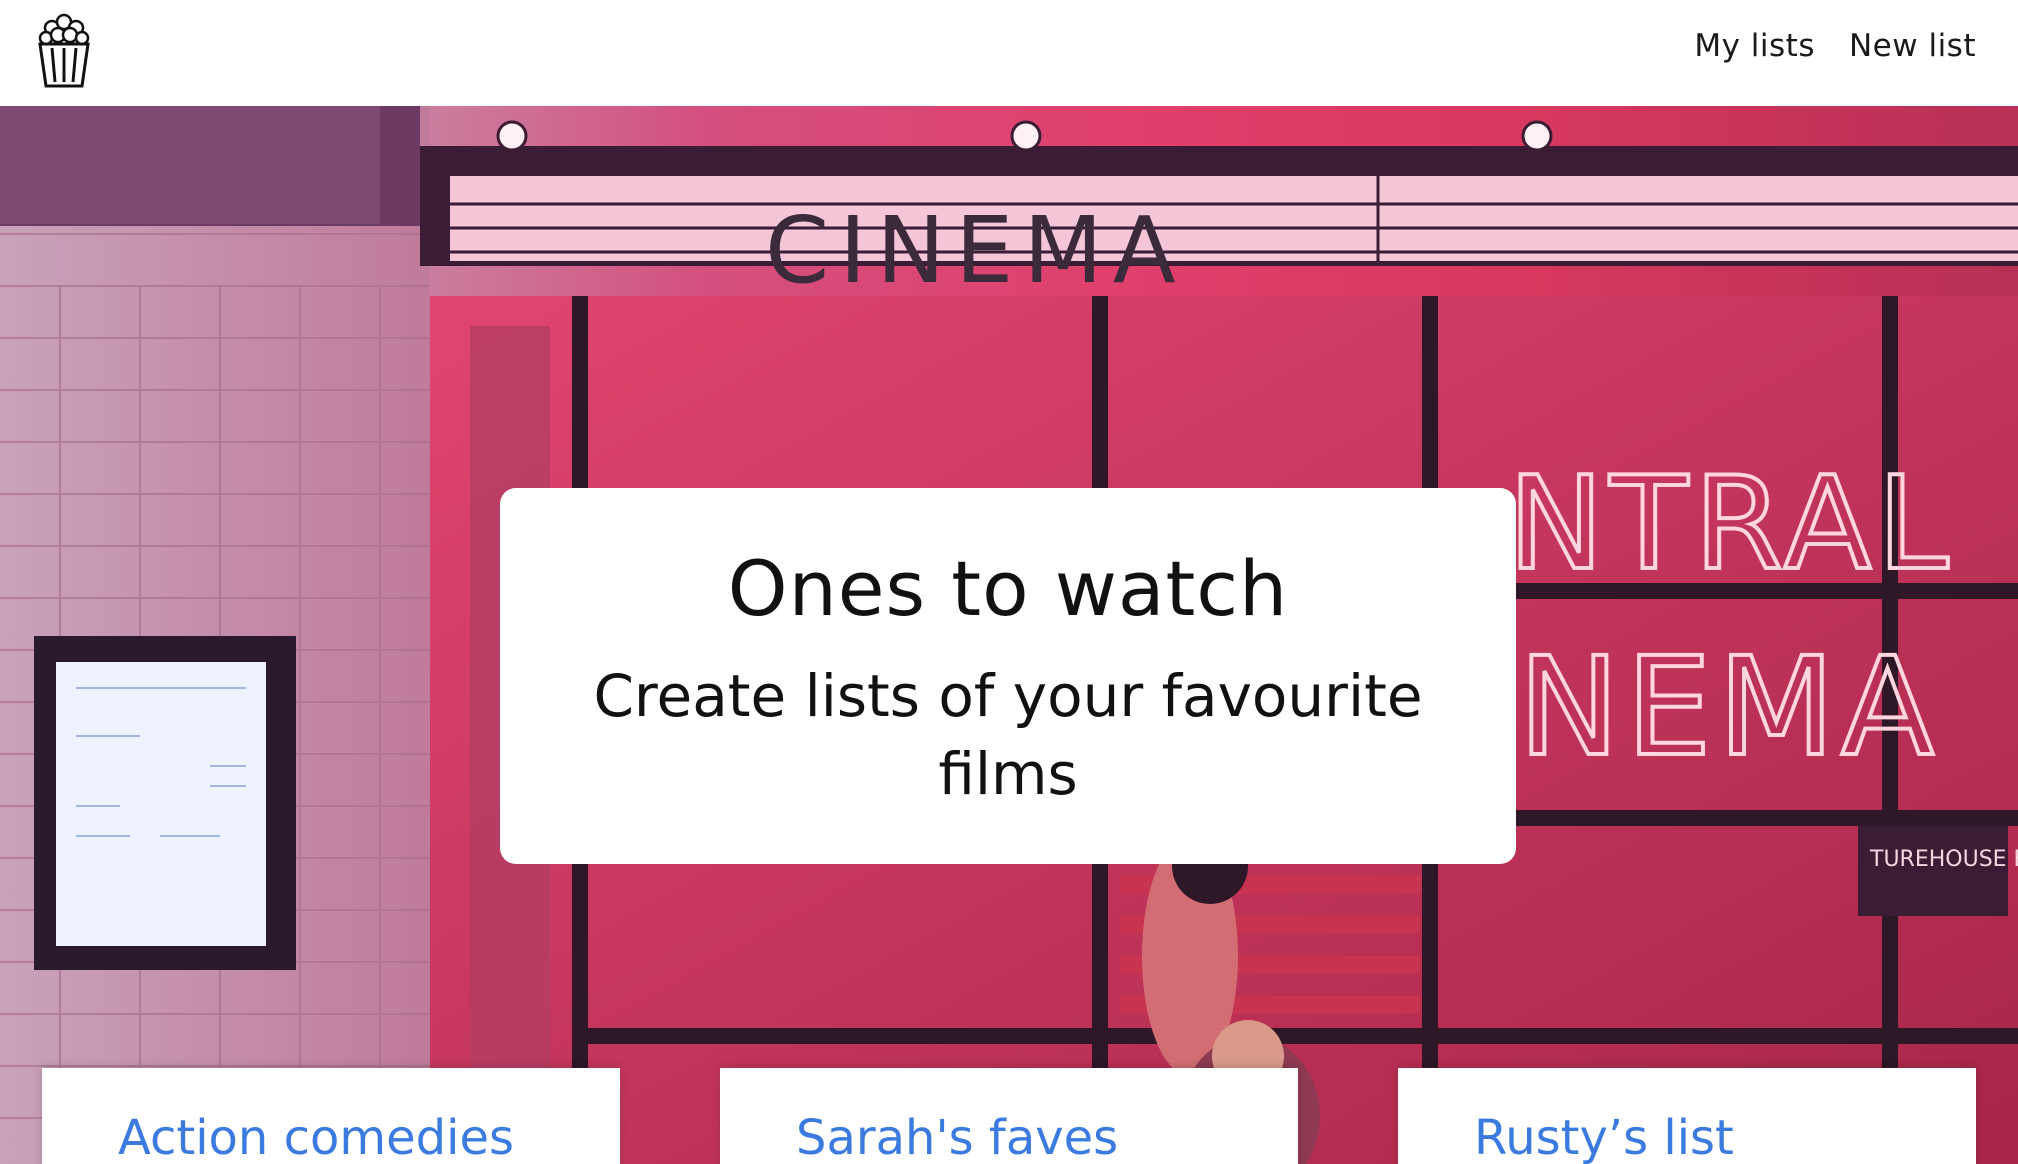 The image size is (2018, 1164). I want to click on list-card-title: Rusty’s list, so click(1604, 1137).